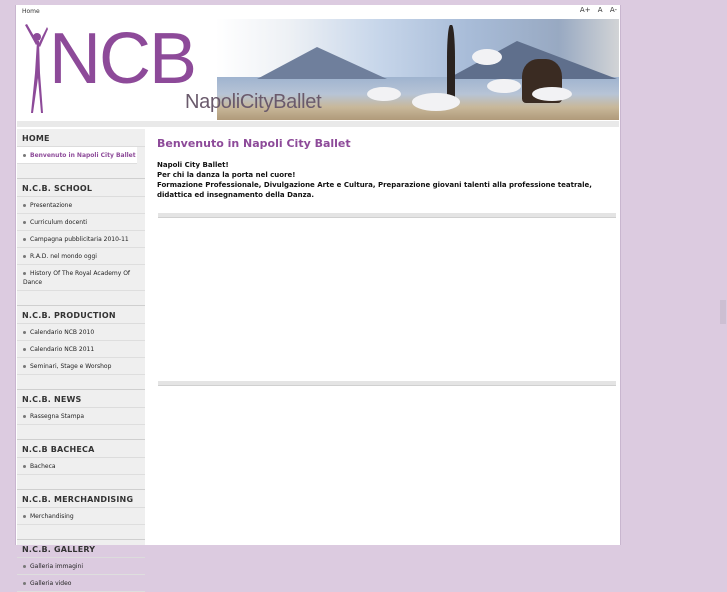  I want to click on scrollbar-grip, so click(723, 312).